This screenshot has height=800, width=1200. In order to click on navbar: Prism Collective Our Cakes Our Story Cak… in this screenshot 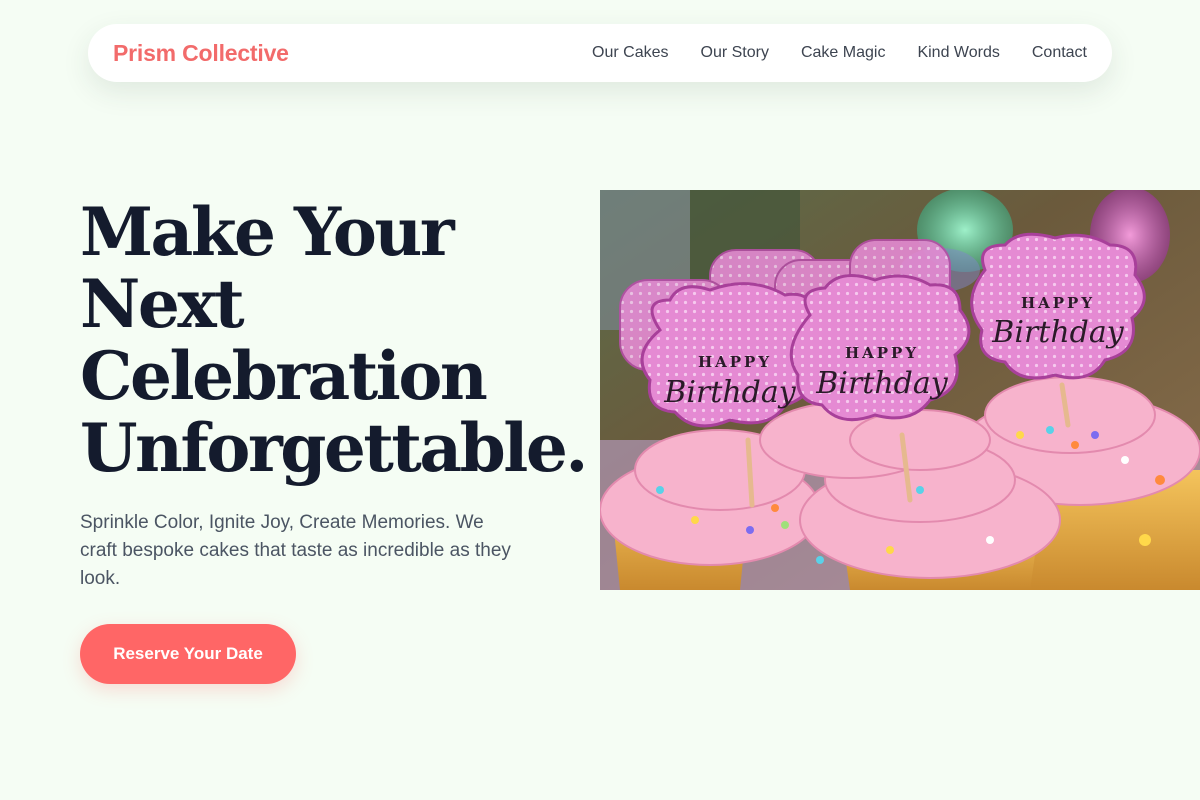, I will do `click(600, 53)`.